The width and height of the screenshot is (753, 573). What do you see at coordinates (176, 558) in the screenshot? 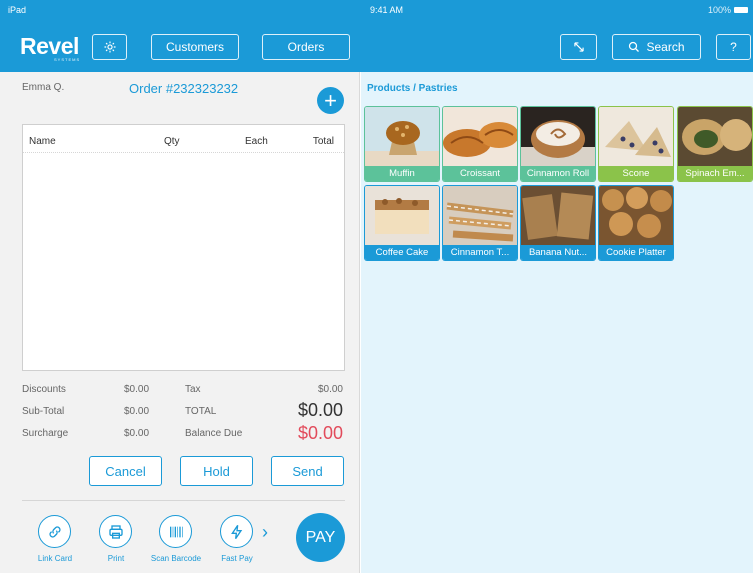
I see `scan-barcode-label: Scan Barcode` at bounding box center [176, 558].